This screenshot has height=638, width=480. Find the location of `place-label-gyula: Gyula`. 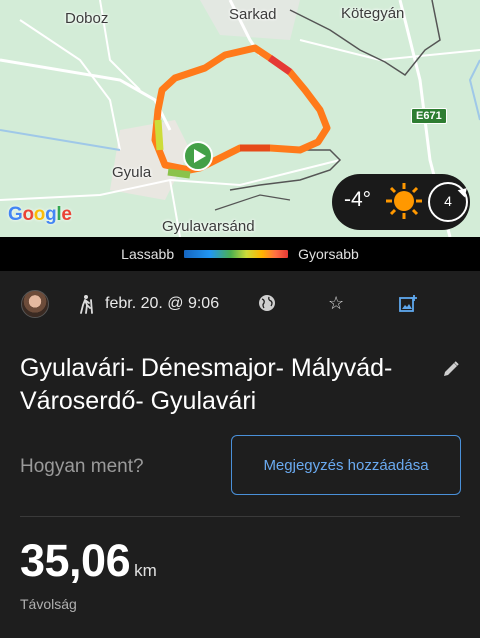

place-label-gyula: Gyula is located at coordinates (132, 172).